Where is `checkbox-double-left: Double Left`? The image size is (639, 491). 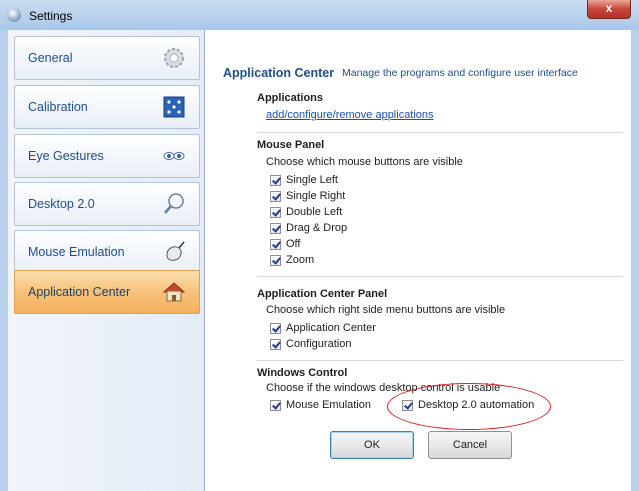 checkbox-double-left: Double Left is located at coordinates (306, 213).